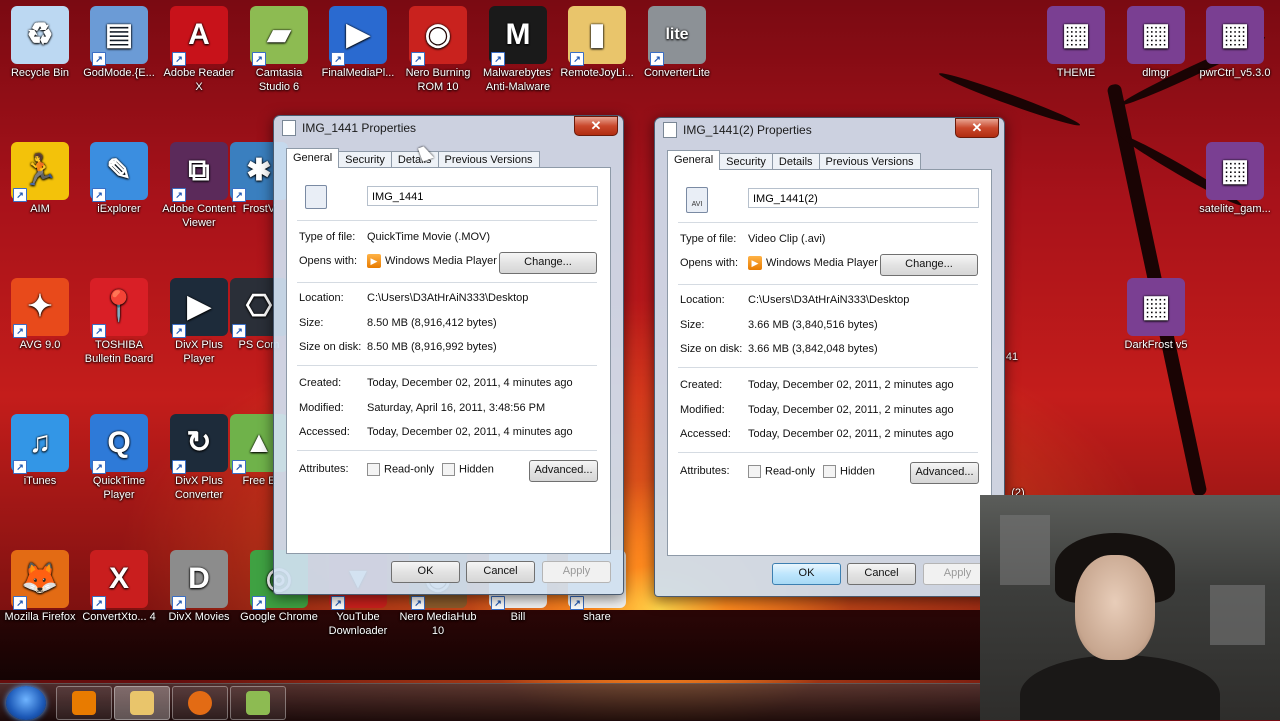 The width and height of the screenshot is (1280, 721). What do you see at coordinates (863, 198) in the screenshot?
I see `file-name-field: IMG_1441(2)` at bounding box center [863, 198].